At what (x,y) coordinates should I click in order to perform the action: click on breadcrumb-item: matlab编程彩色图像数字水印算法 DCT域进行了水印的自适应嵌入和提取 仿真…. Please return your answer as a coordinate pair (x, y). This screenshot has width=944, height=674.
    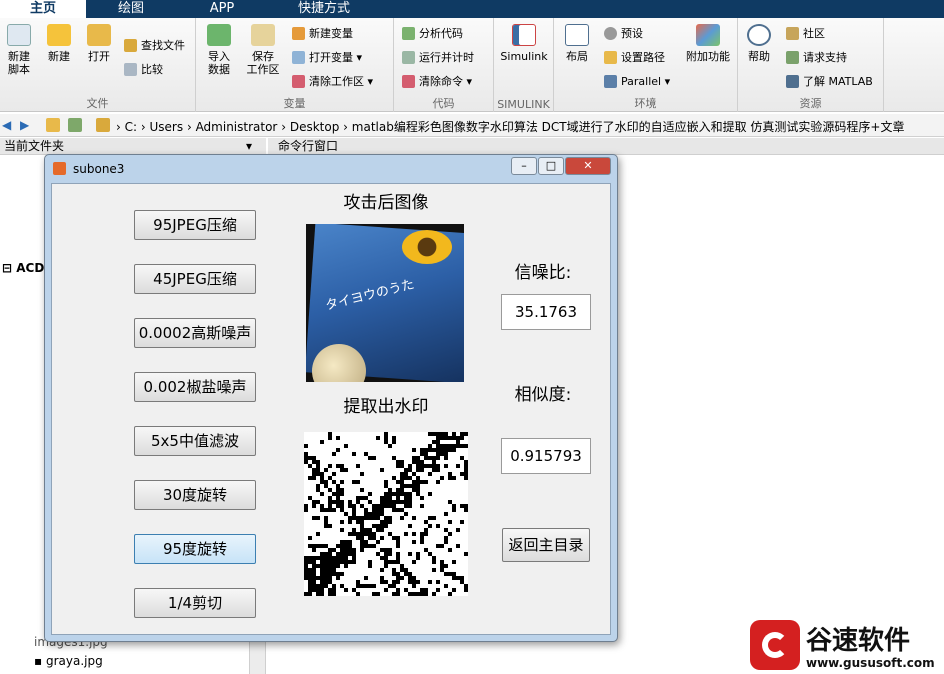
    Looking at the image, I should click on (628, 127).